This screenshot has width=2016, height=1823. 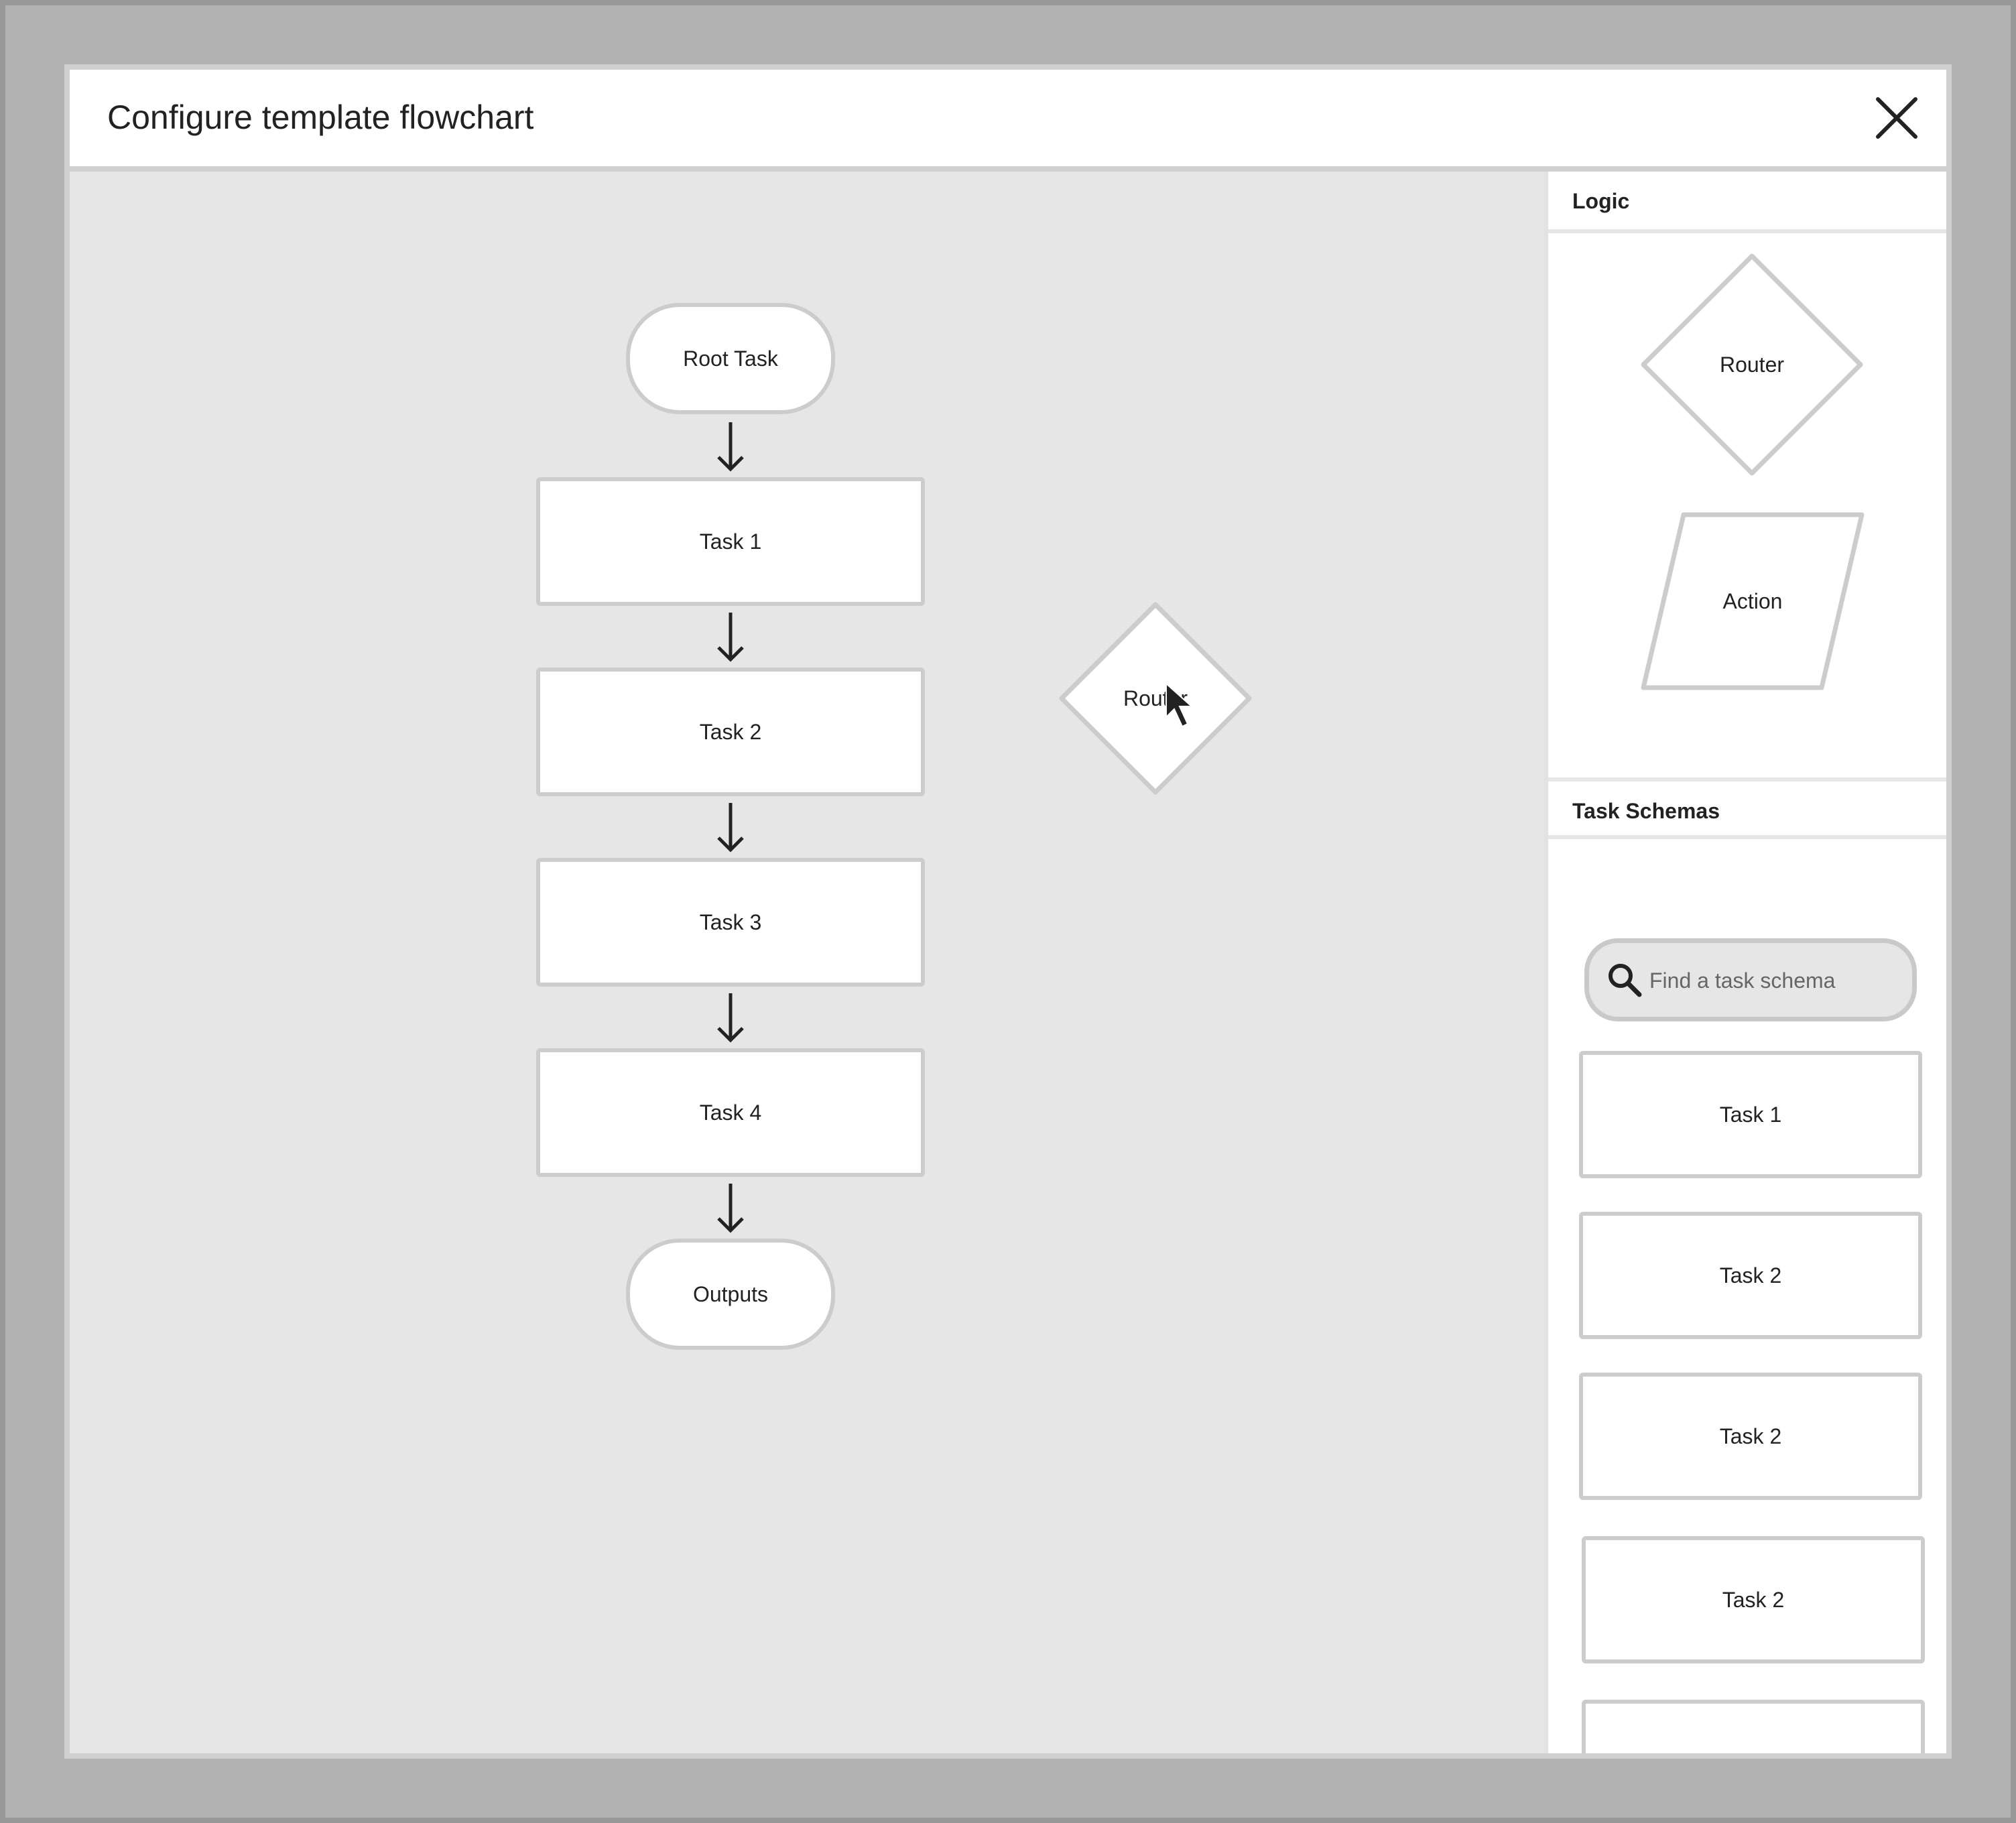 I want to click on router-node: Router, so click(x=1155, y=698).